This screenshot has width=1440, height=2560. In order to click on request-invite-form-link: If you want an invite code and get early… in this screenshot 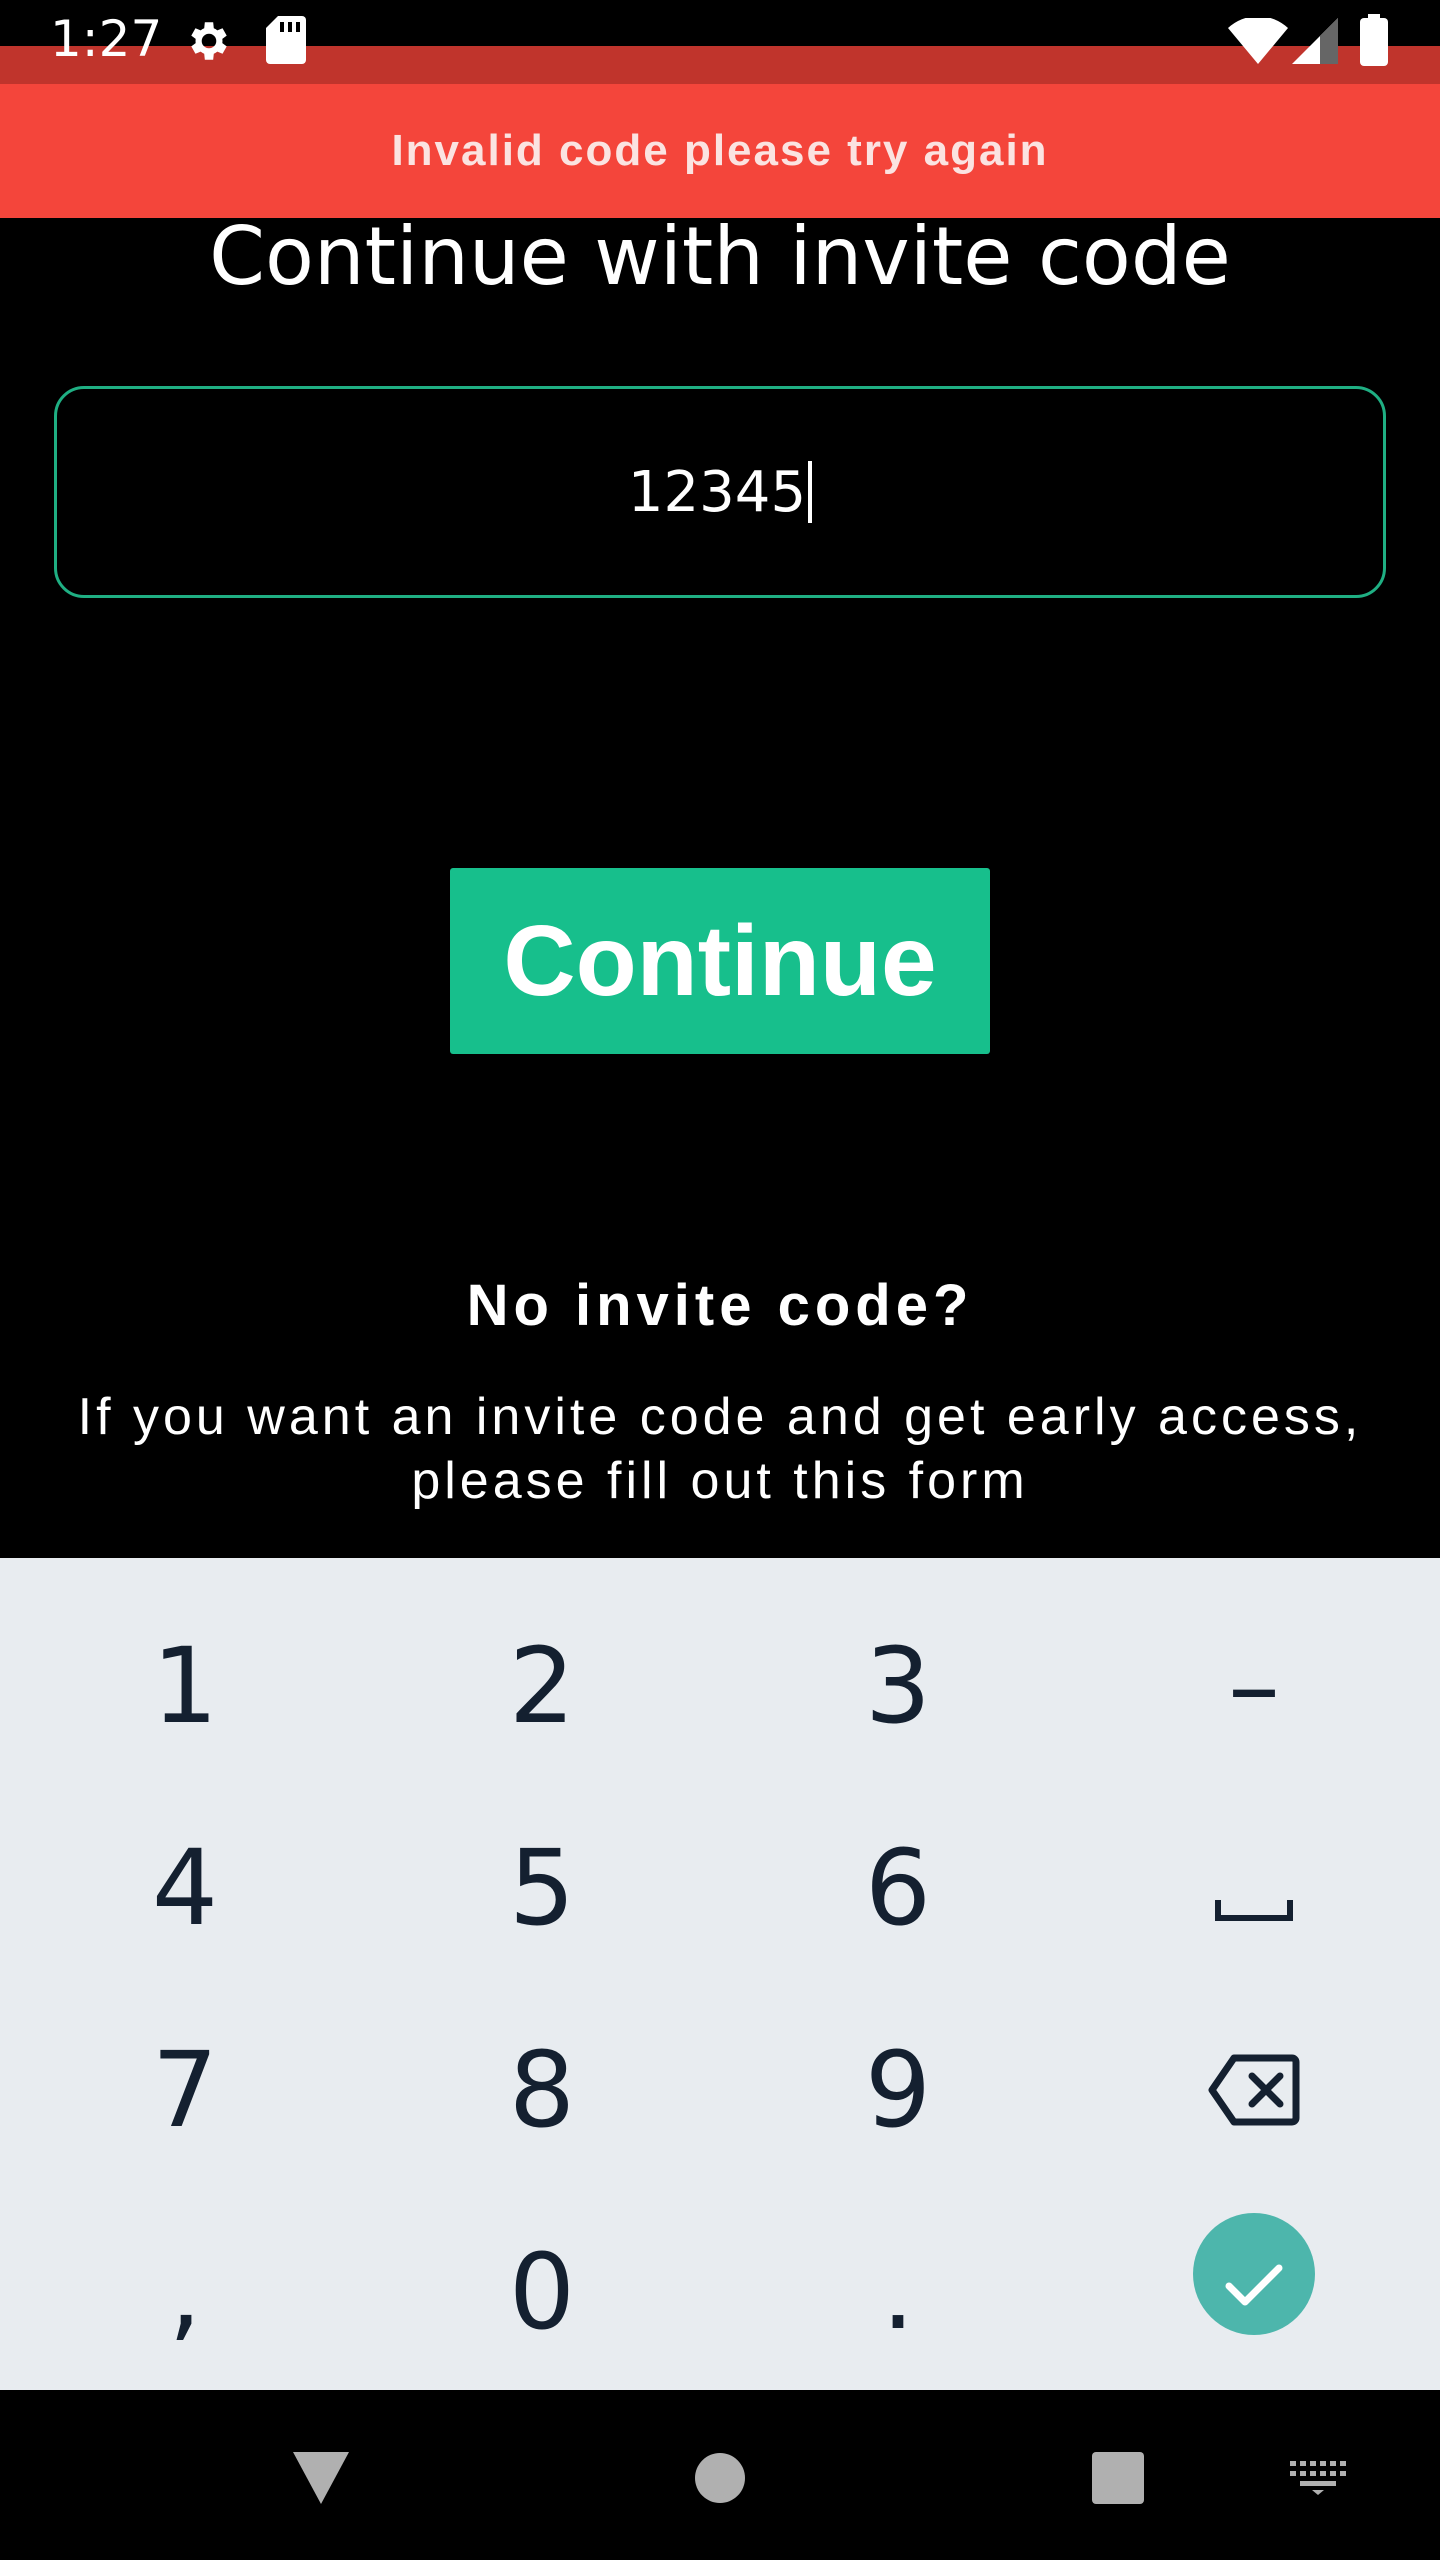, I will do `click(720, 1449)`.